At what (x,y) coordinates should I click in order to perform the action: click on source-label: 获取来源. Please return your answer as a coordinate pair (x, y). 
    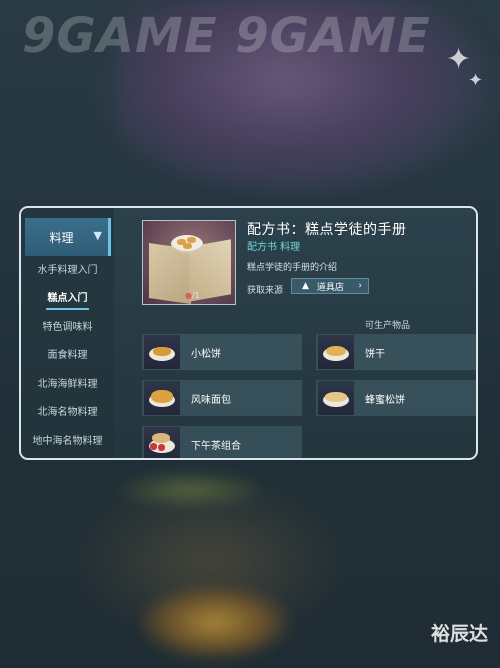
    Looking at the image, I should click on (265, 291).